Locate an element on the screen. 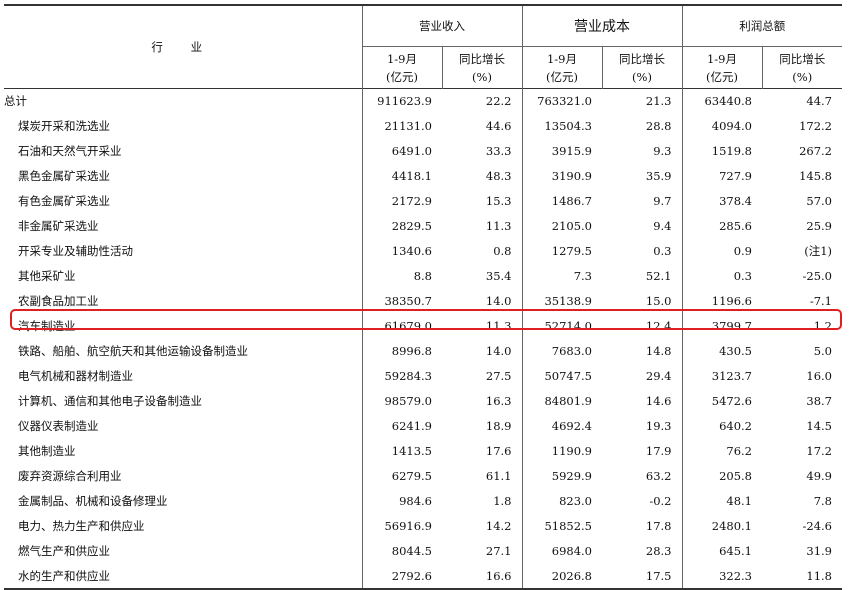  table-row: 燃气生产和供应业 8044.5 27.1 6984.0 28.3 645.1 31.9 is located at coordinates (423, 551).